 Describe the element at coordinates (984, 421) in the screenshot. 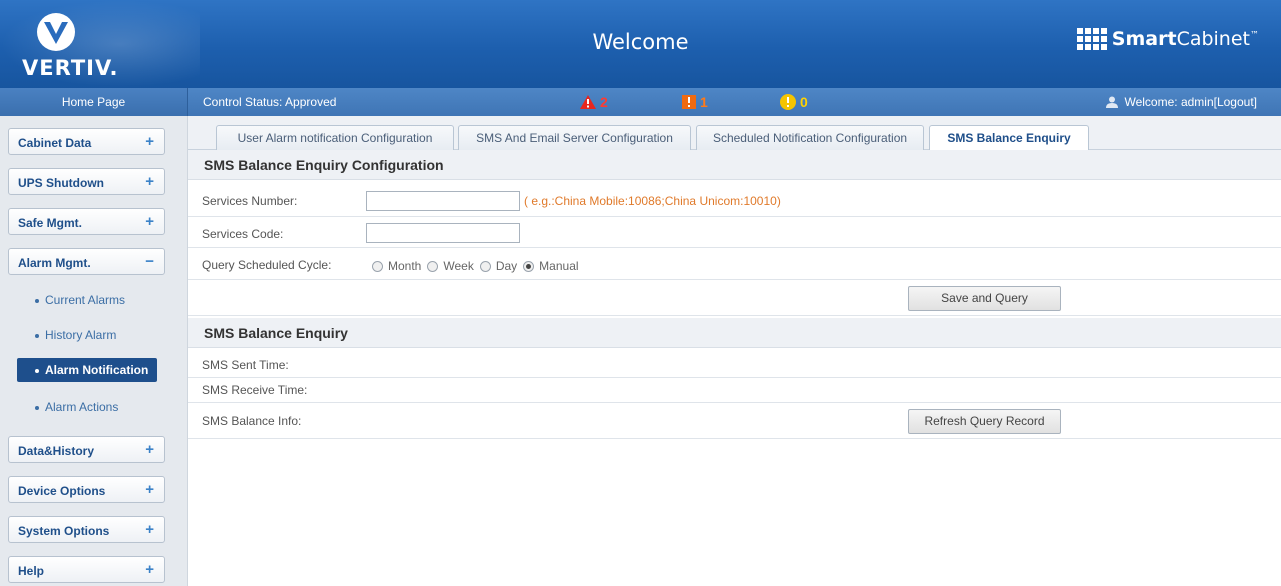

I see `refresh-query-record-button: Refresh Query Record` at that location.